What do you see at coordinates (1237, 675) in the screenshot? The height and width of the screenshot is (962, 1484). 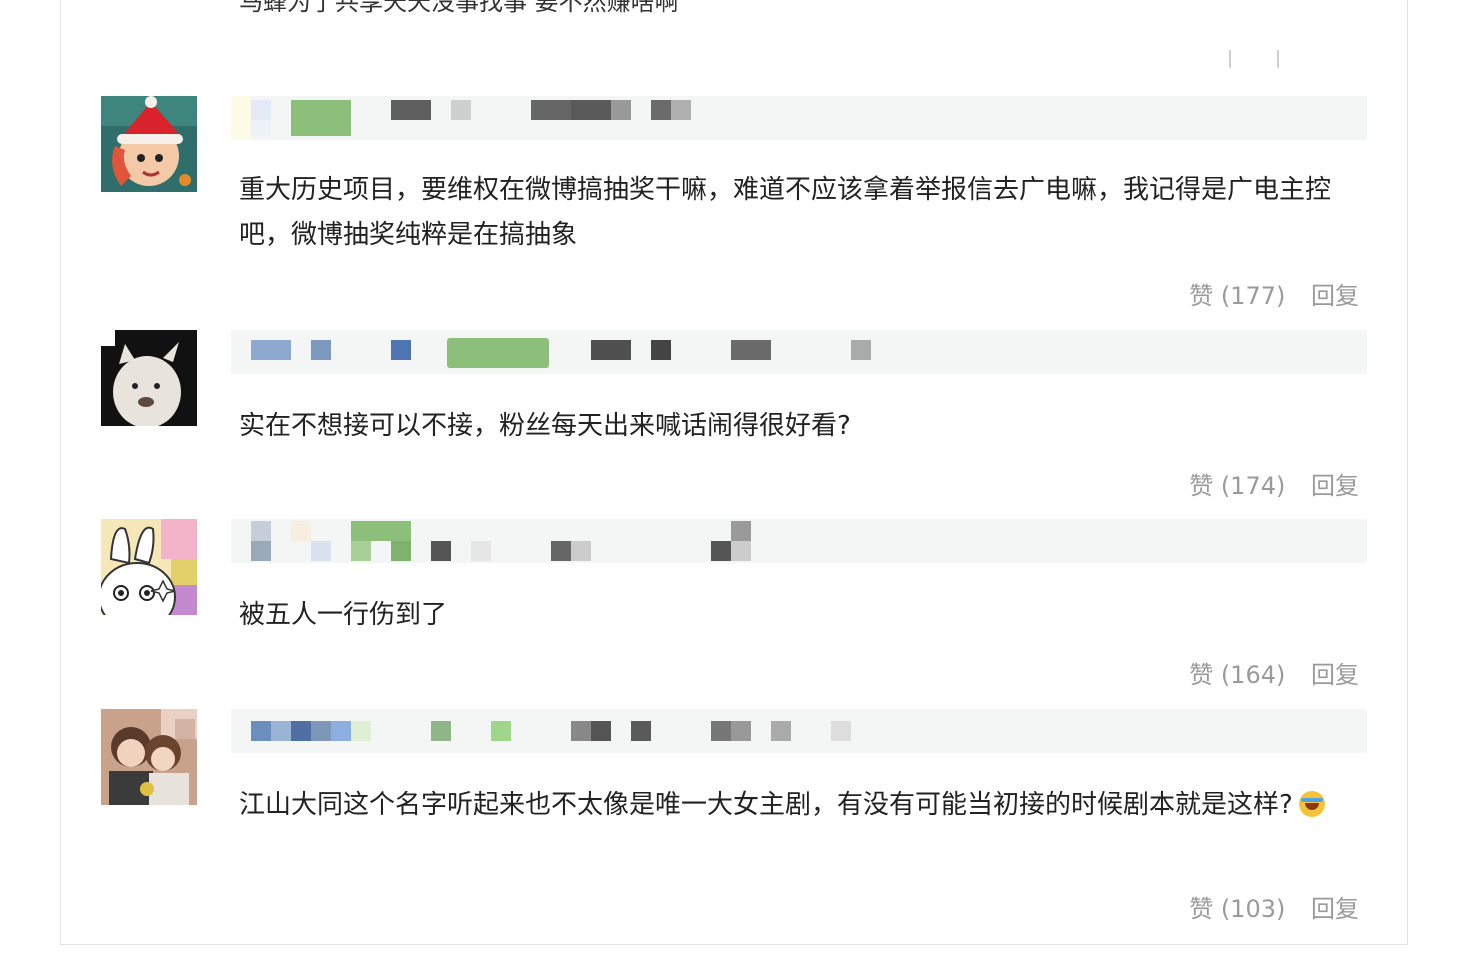 I see `like-button: 赞 (164)` at bounding box center [1237, 675].